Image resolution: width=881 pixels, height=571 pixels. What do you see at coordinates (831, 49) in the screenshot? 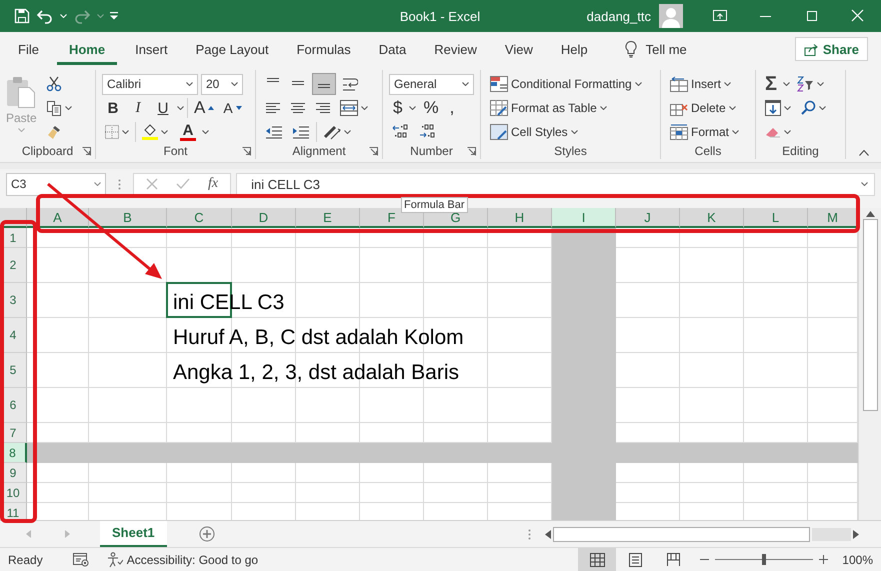
I see `share-button: Share` at bounding box center [831, 49].